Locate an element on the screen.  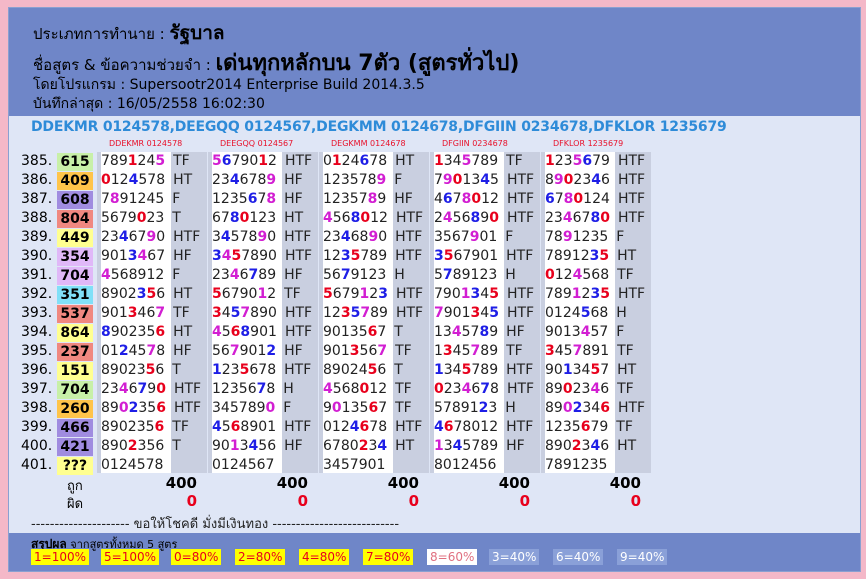
prediction-cell: 8012456 is located at coordinates (465, 465).